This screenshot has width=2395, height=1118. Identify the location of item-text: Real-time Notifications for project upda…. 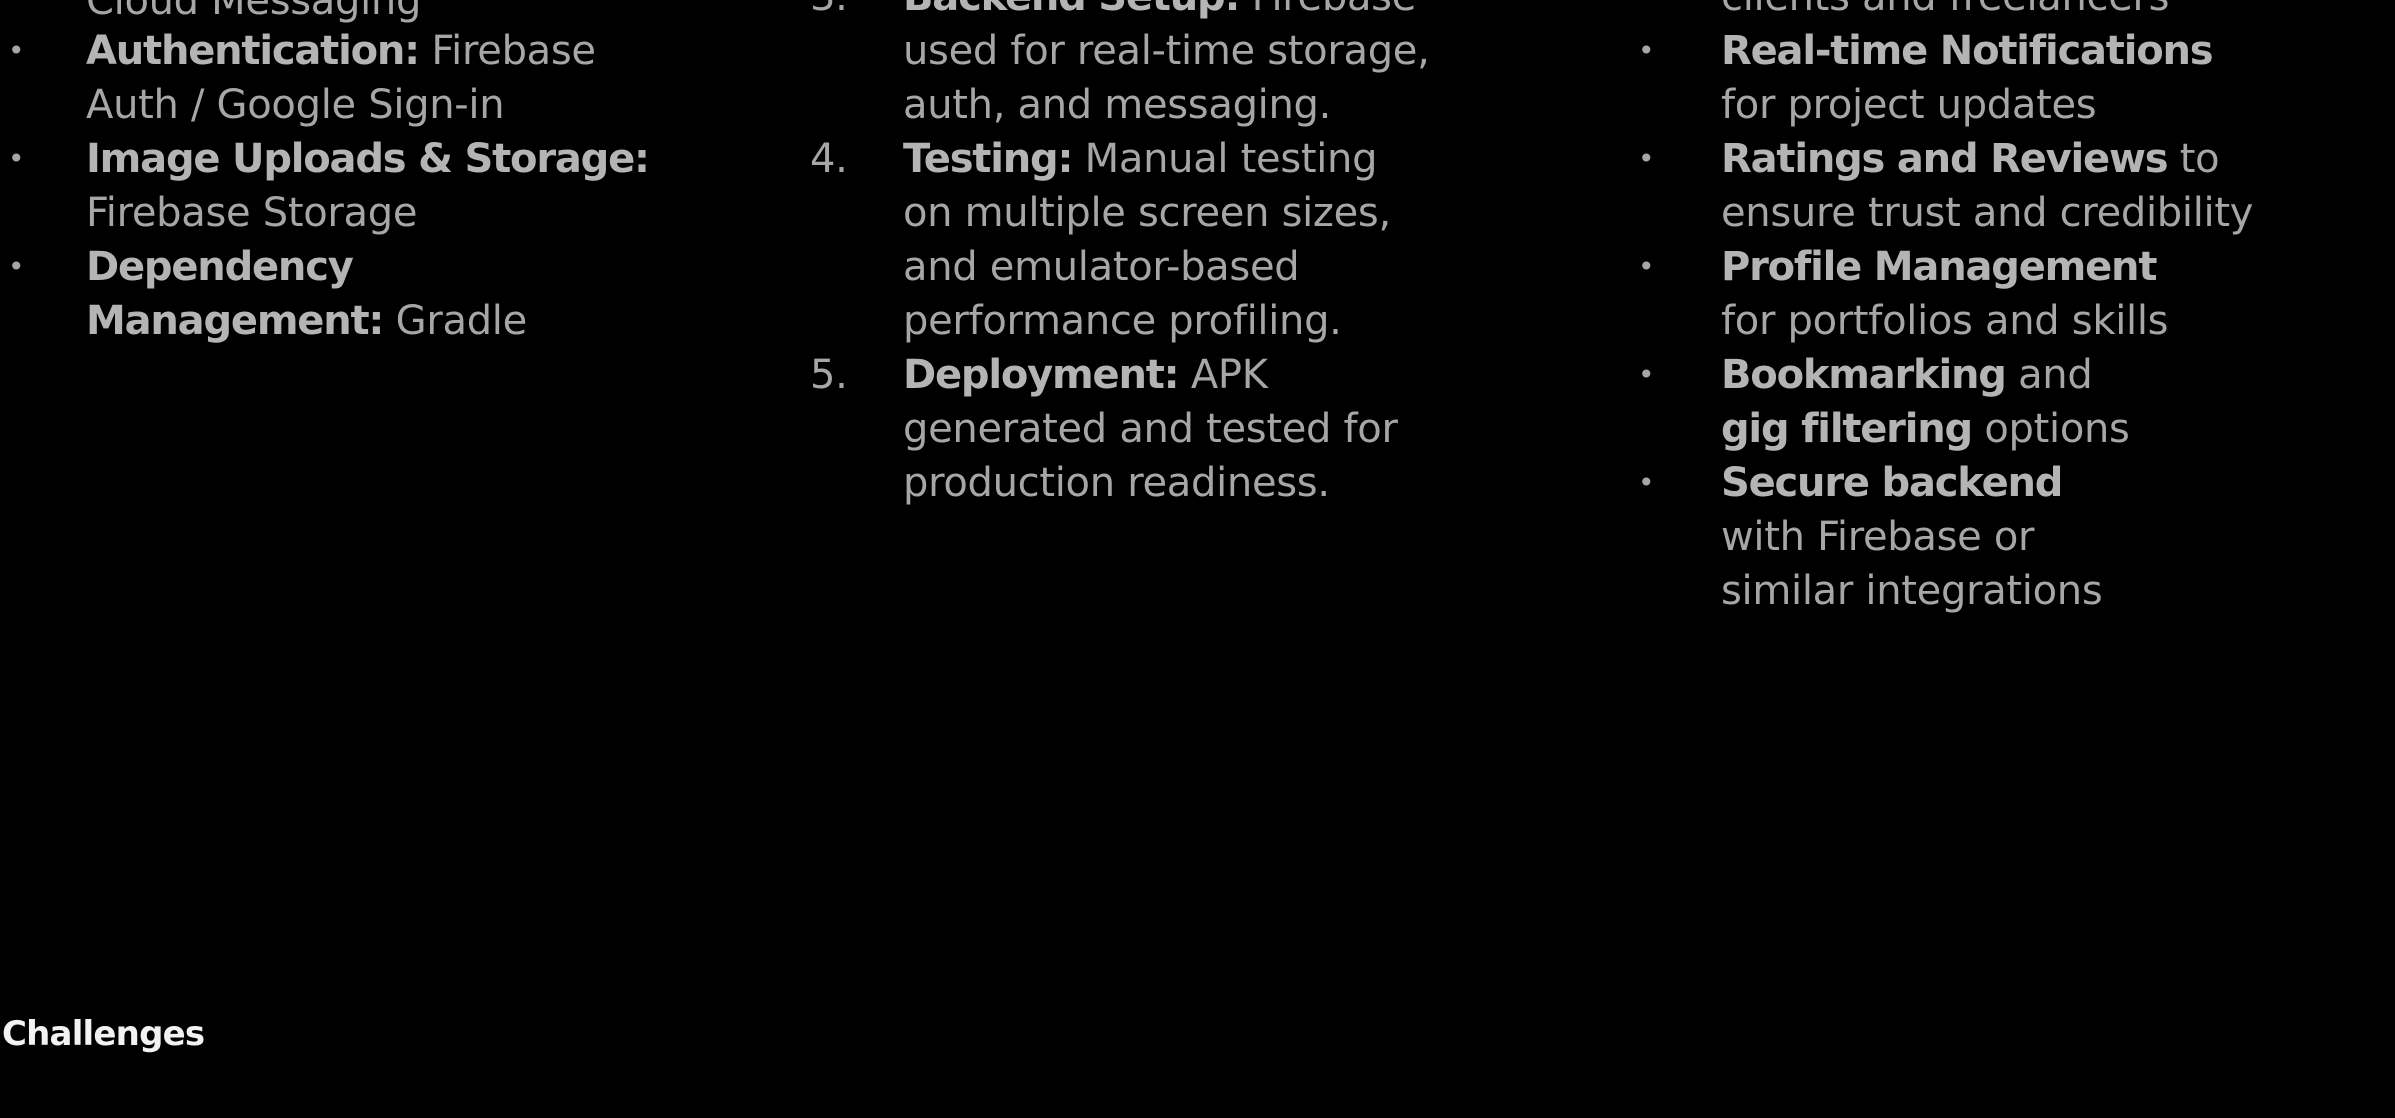
(1967, 78).